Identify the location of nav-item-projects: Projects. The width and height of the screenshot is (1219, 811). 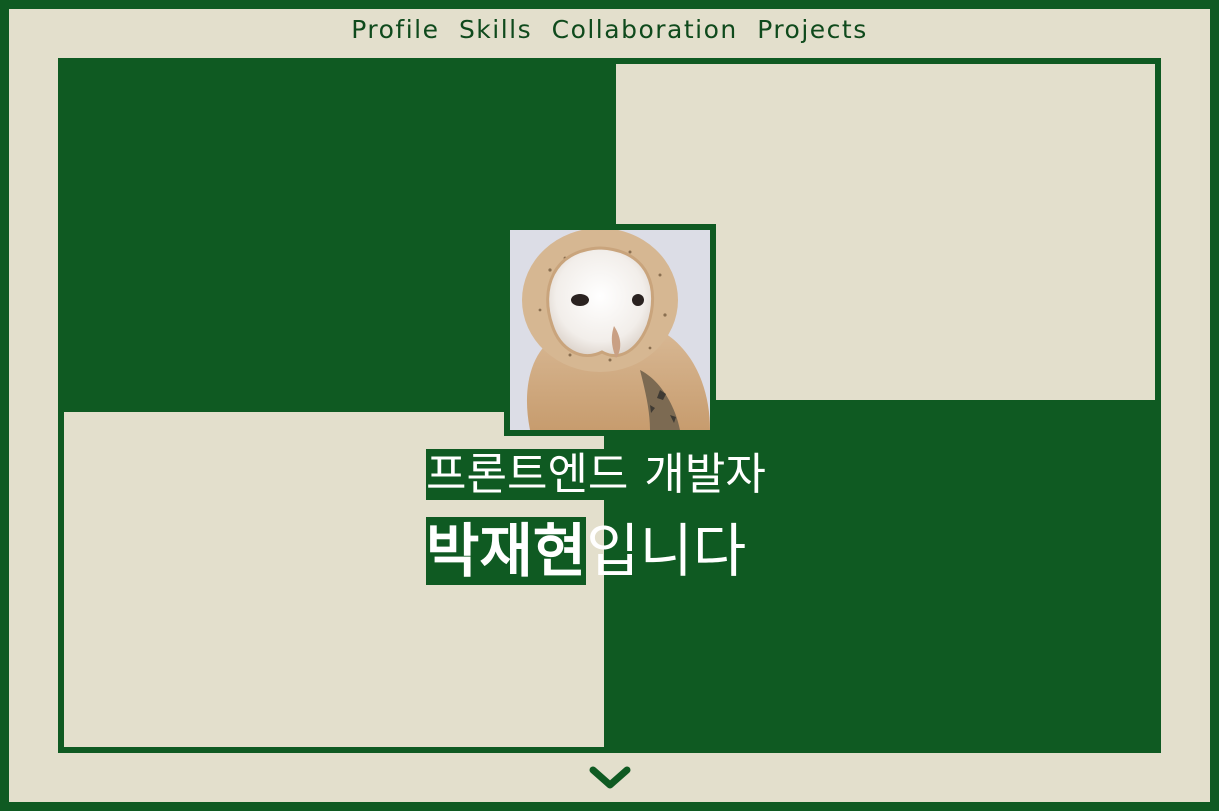
(812, 29).